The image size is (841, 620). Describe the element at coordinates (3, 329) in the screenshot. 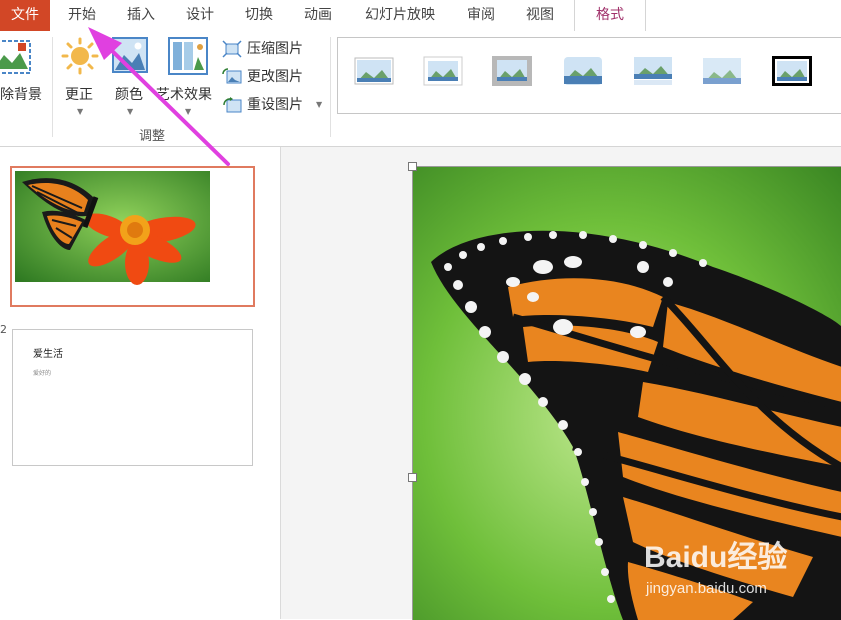

I see `slide-number: 2` at that location.